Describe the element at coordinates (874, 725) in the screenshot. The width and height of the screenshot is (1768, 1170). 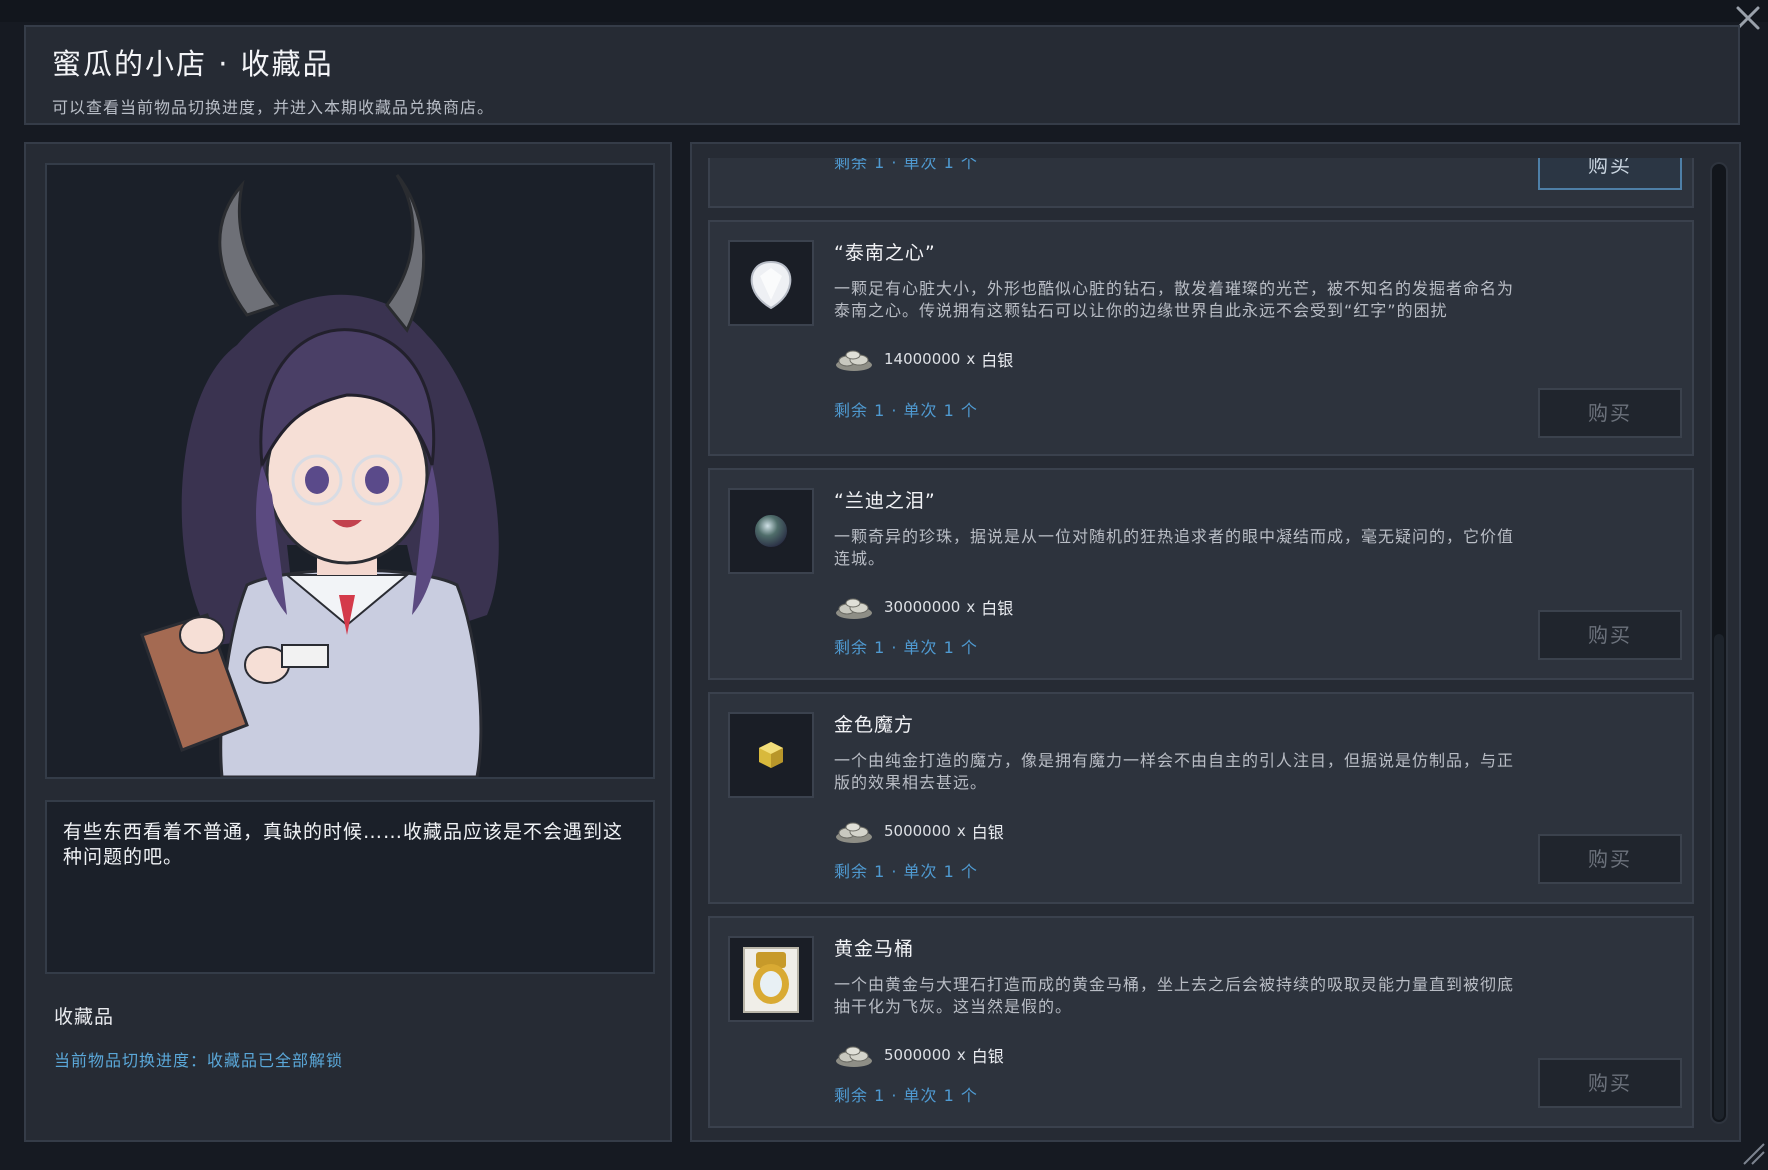
I see `item-name: 金色魔方` at that location.